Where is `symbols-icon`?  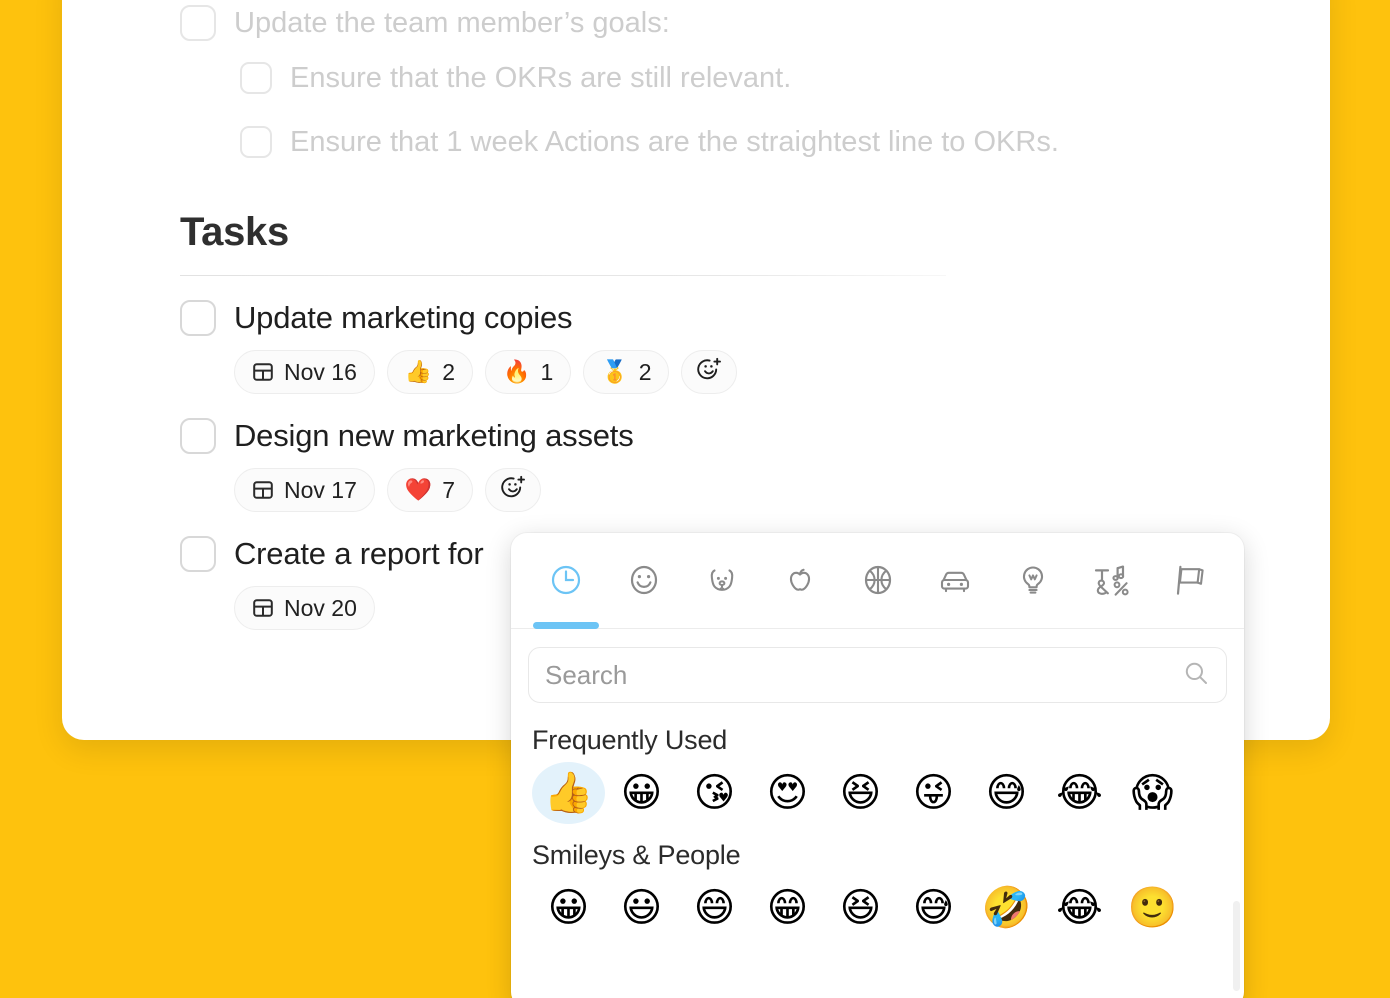 symbols-icon is located at coordinates (1111, 580).